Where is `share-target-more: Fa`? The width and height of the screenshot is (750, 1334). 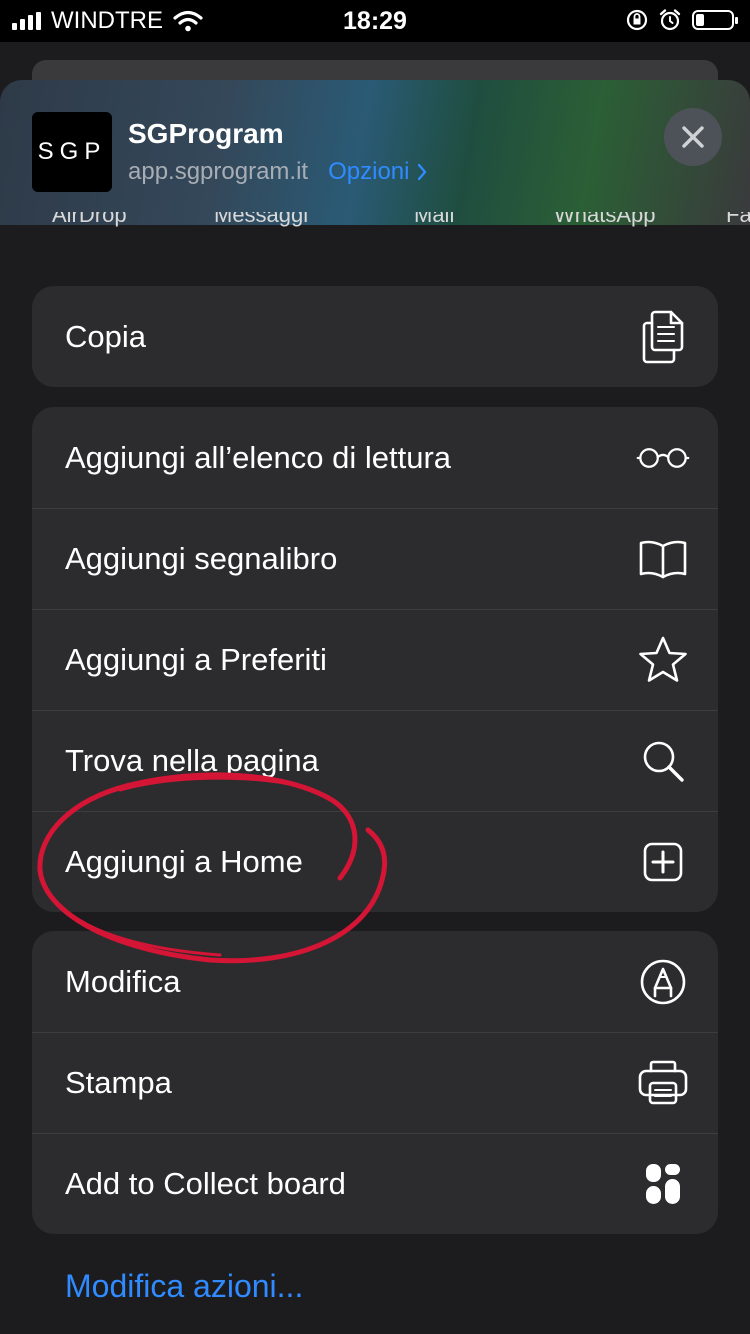
share-target-more: Fa is located at coordinates (738, 220).